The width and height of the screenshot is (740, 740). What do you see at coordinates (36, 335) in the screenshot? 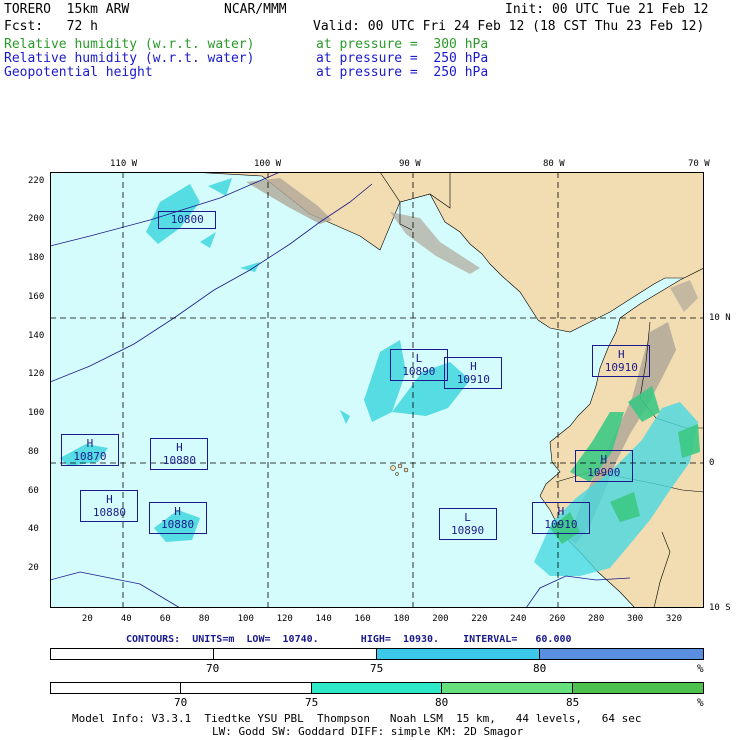
I see `y-grid-tick: 140` at bounding box center [36, 335].